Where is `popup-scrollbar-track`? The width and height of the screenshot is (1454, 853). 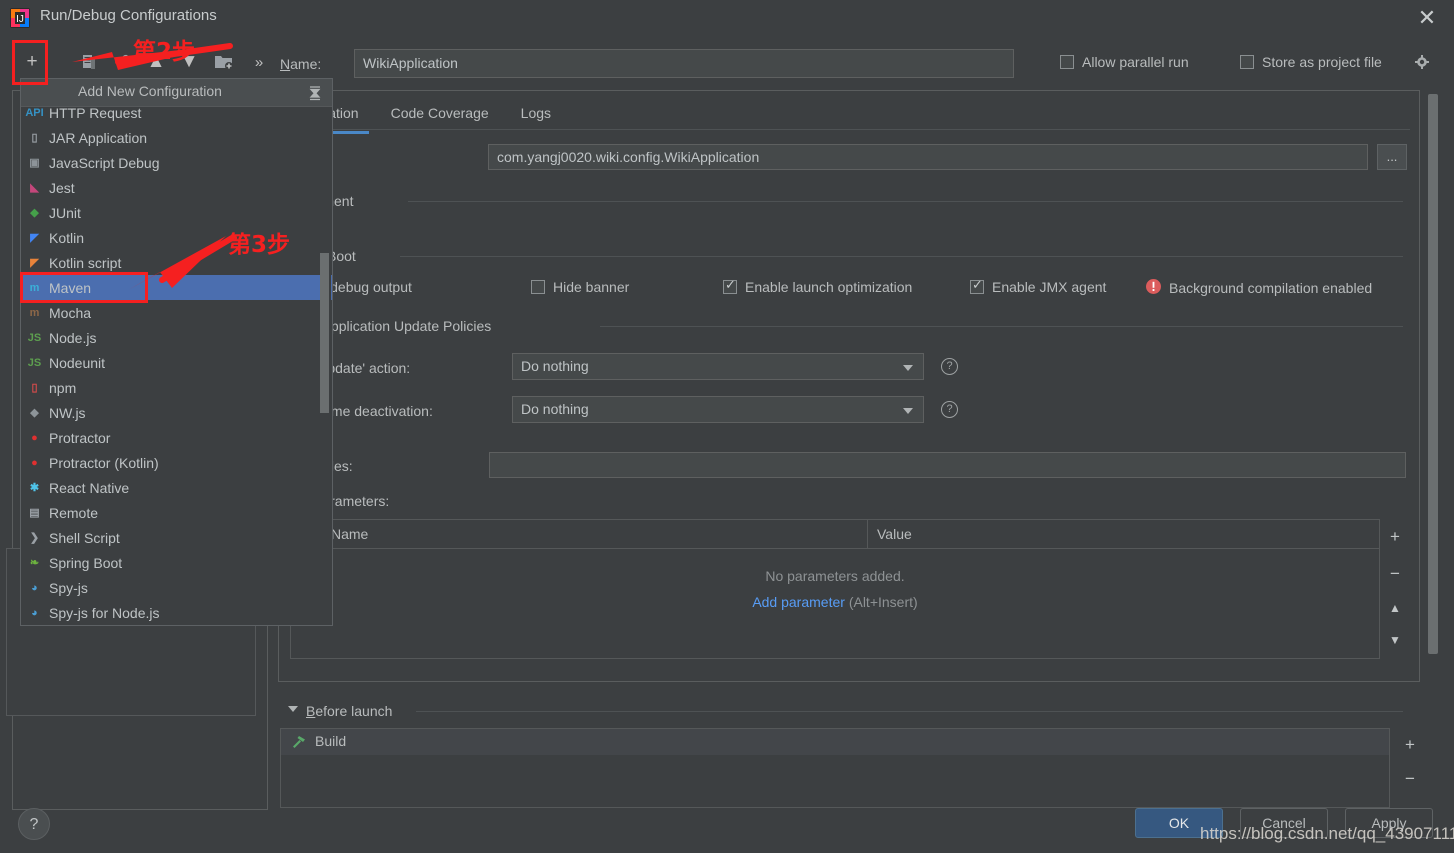
popup-scrollbar-track is located at coordinates (325, 366).